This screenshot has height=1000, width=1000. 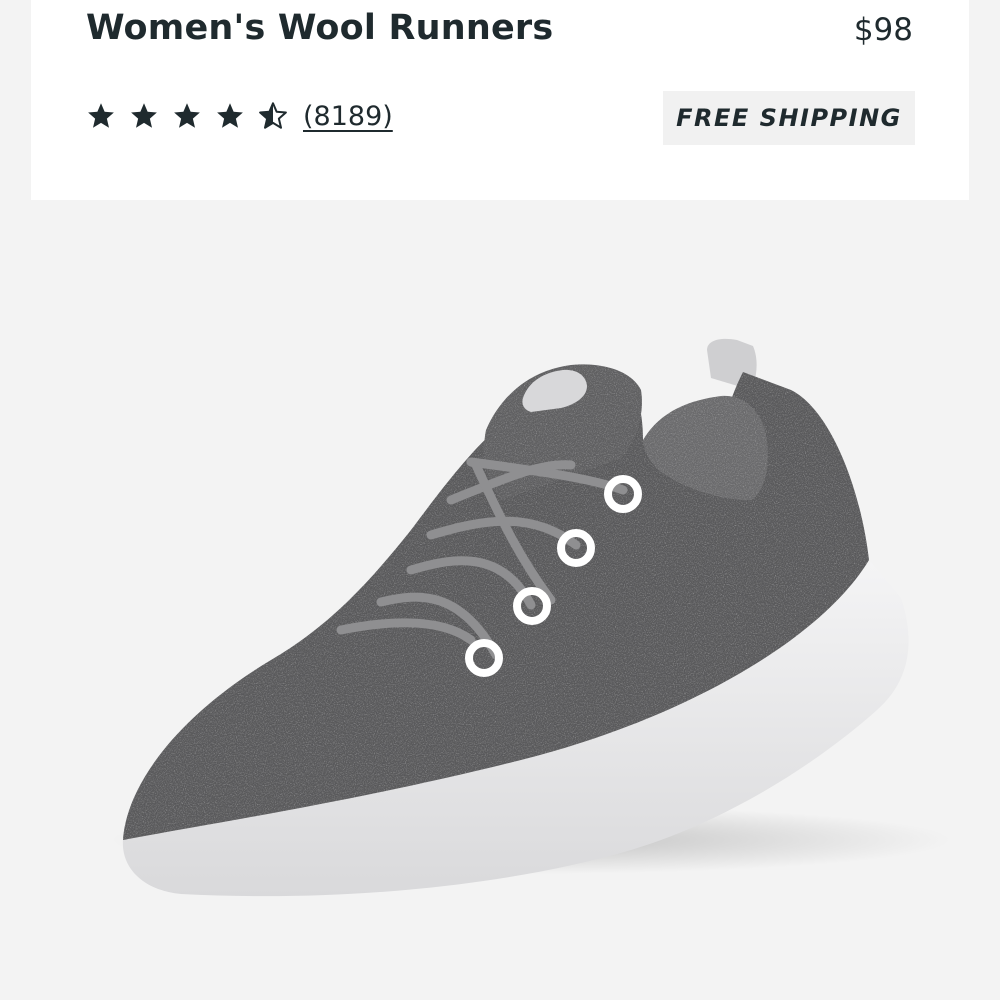 What do you see at coordinates (348, 116) in the screenshot?
I see `review-count-link: (8189)` at bounding box center [348, 116].